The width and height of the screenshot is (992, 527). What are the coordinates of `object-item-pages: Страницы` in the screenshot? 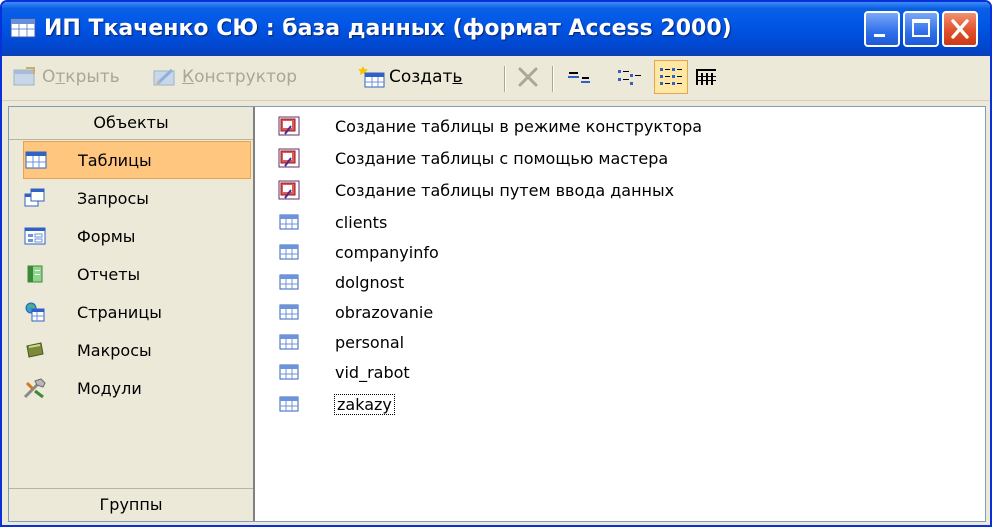 It's located at (137, 312).